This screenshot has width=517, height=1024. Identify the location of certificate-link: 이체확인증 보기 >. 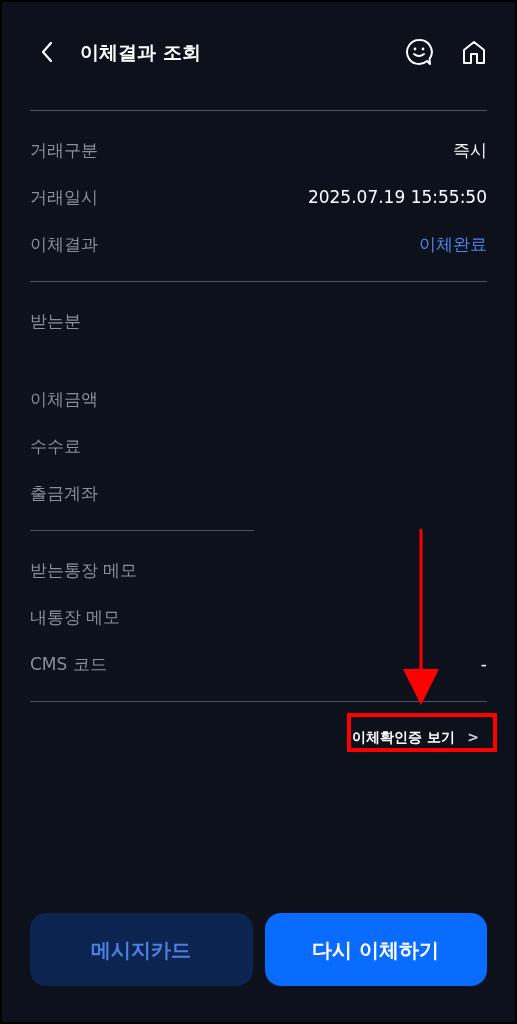
(415, 737).